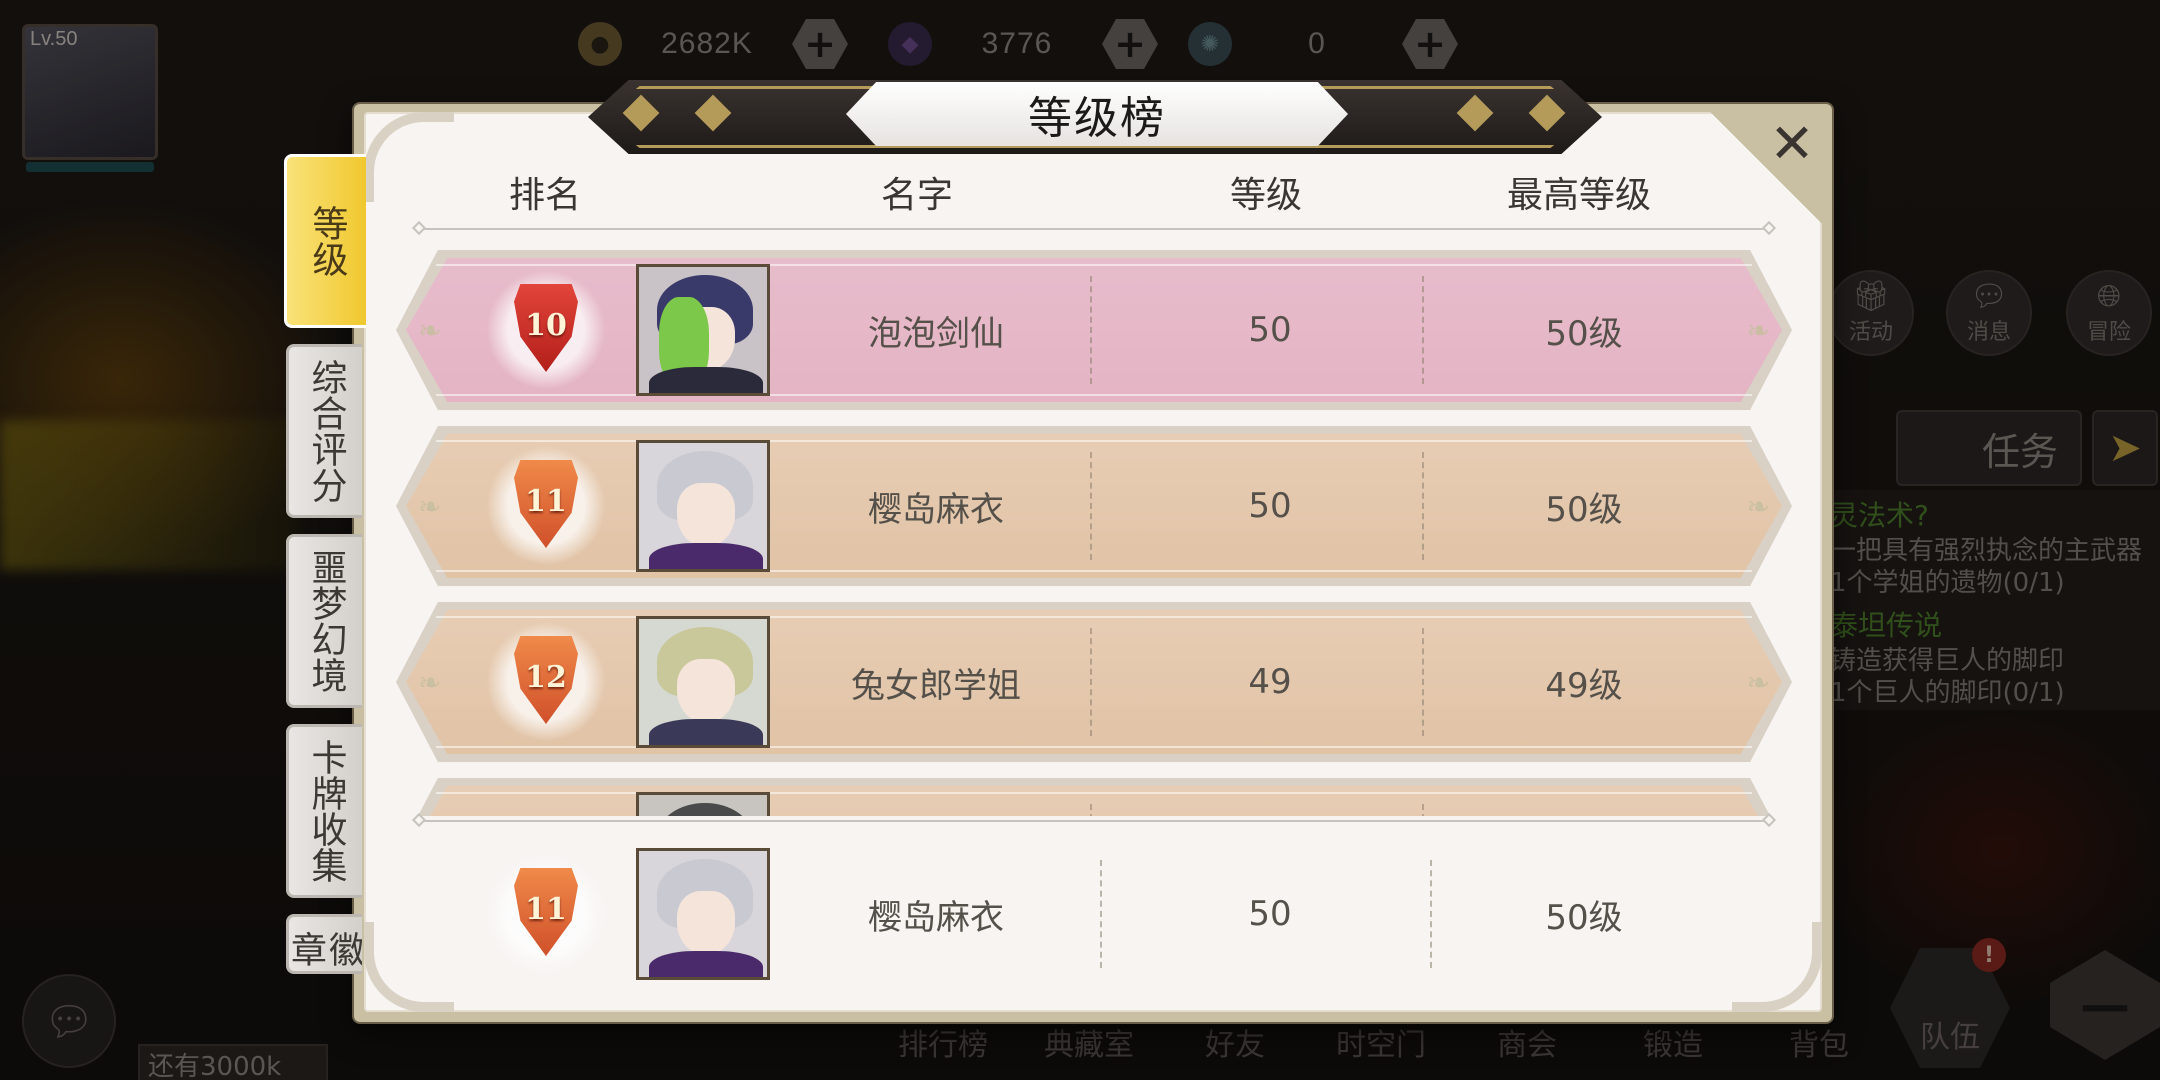 This screenshot has width=2160, height=1080. I want to click on rank-badge: 12, so click(546, 682).